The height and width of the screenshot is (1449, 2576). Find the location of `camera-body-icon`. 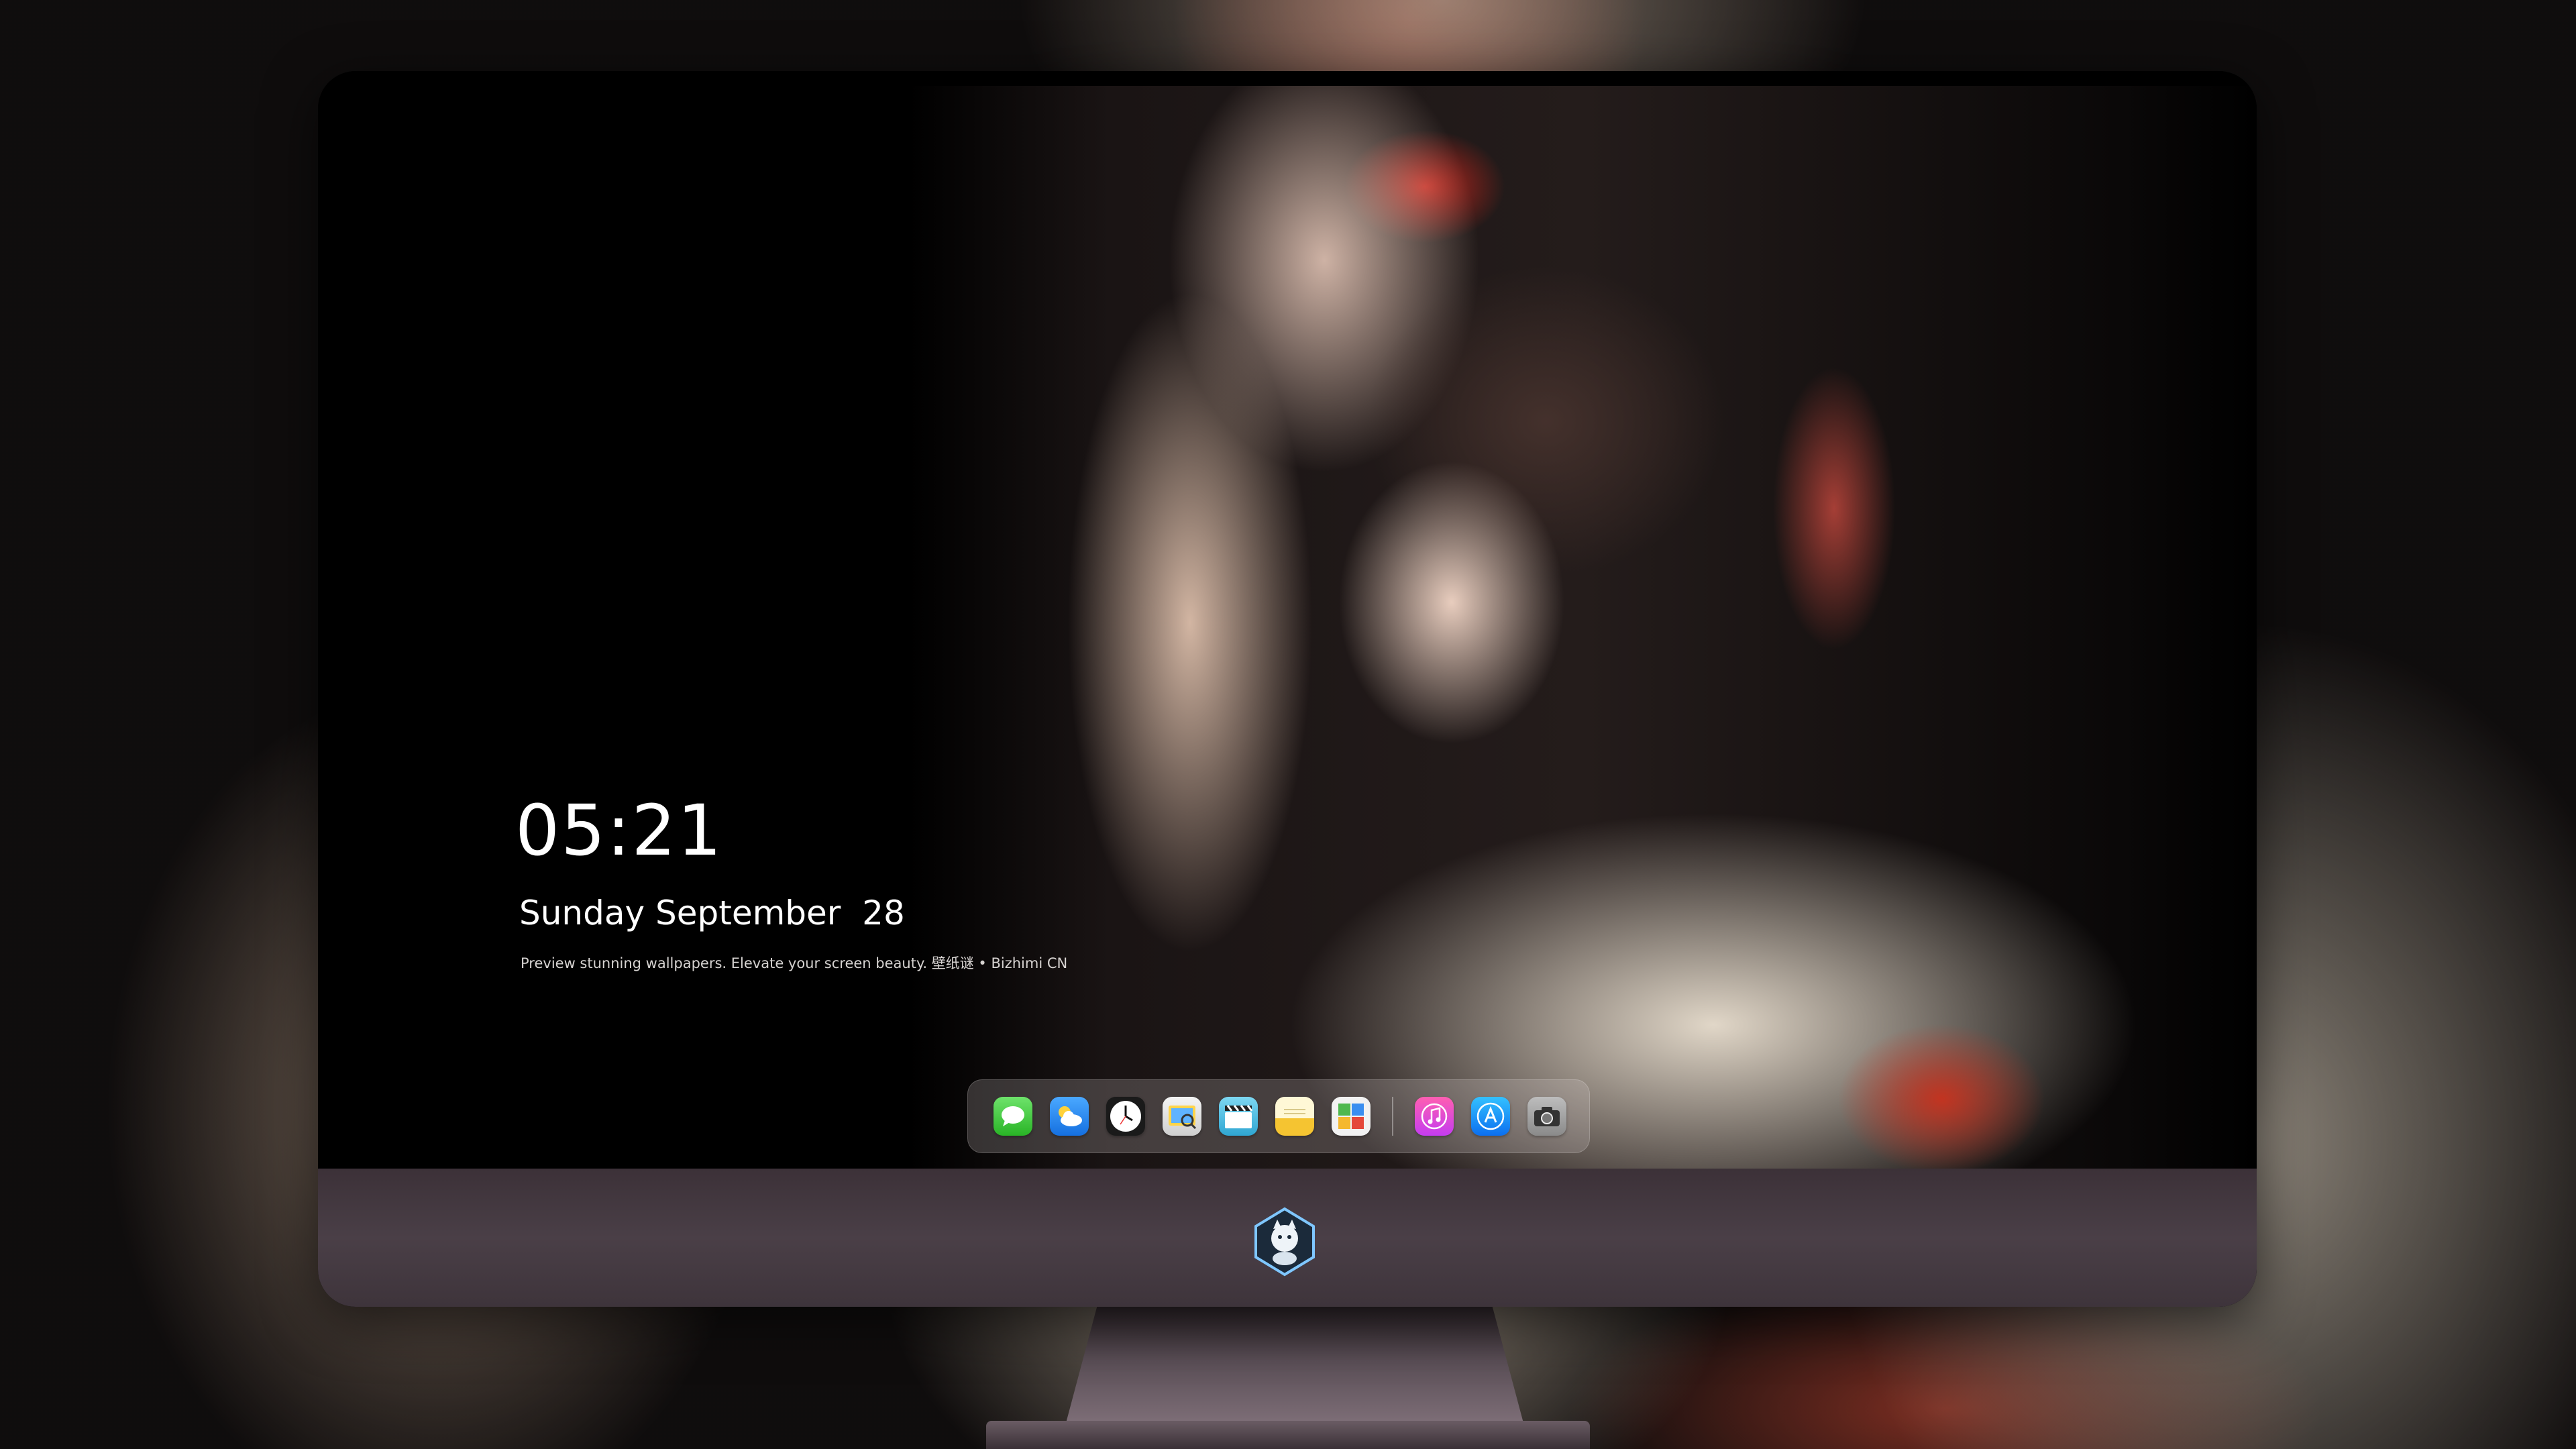

camera-body-icon is located at coordinates (1547, 1116).